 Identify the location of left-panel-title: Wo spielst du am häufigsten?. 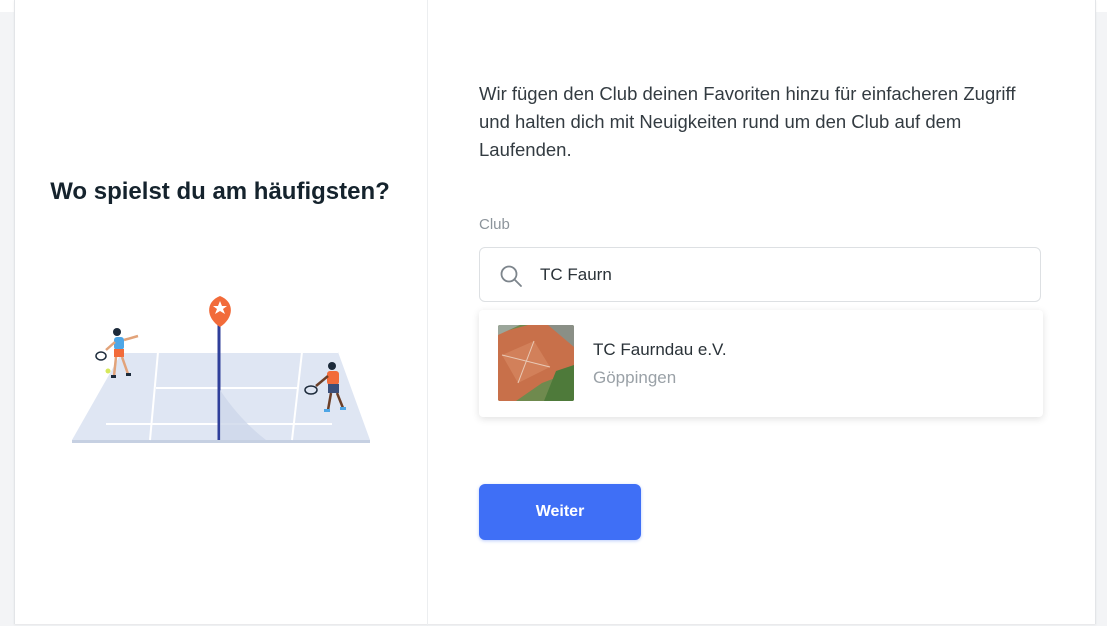
(220, 191).